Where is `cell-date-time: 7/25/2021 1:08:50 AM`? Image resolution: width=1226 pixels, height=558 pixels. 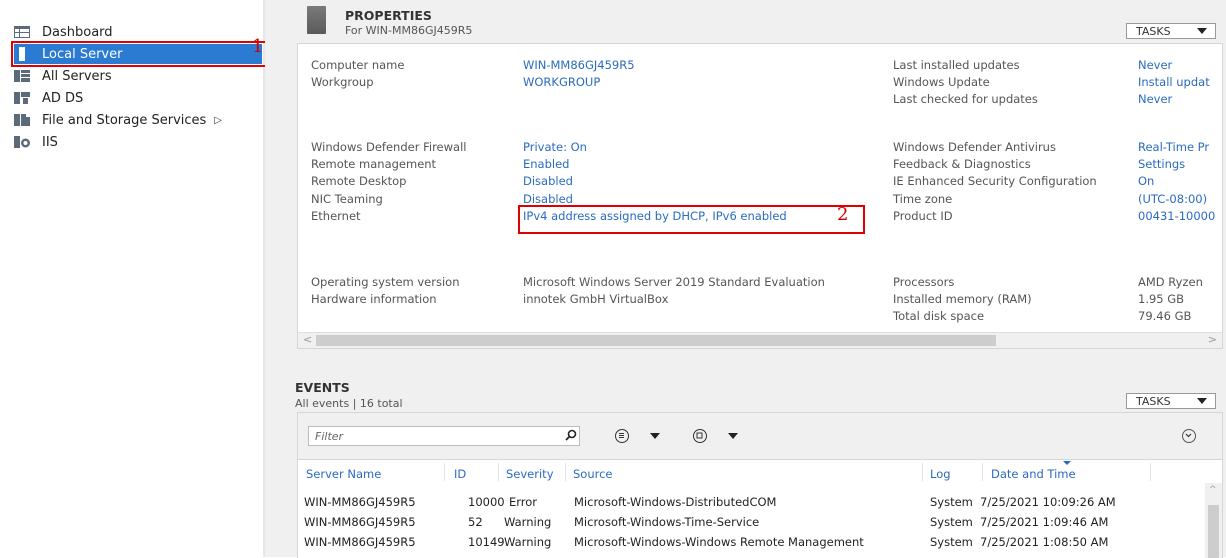 cell-date-time: 7/25/2021 1:08:50 AM is located at coordinates (1044, 542).